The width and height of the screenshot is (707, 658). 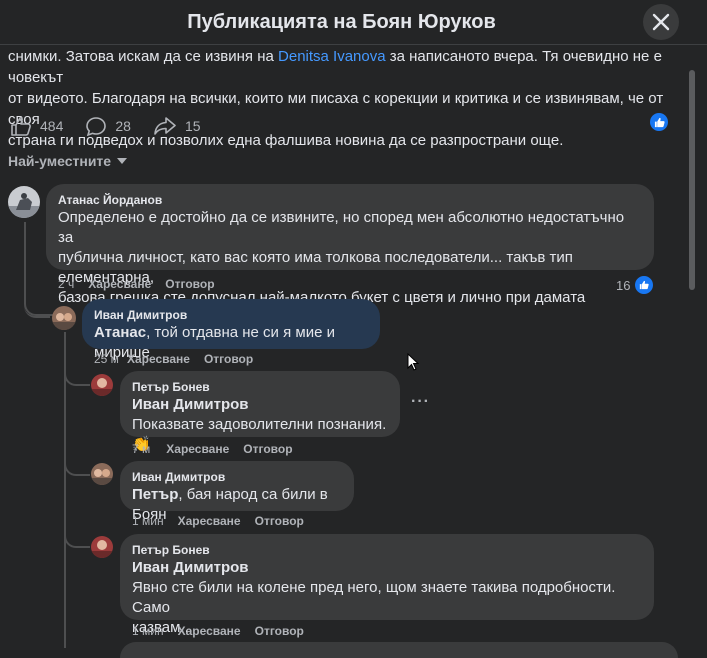 I want to click on like-count: 484, so click(x=52, y=126).